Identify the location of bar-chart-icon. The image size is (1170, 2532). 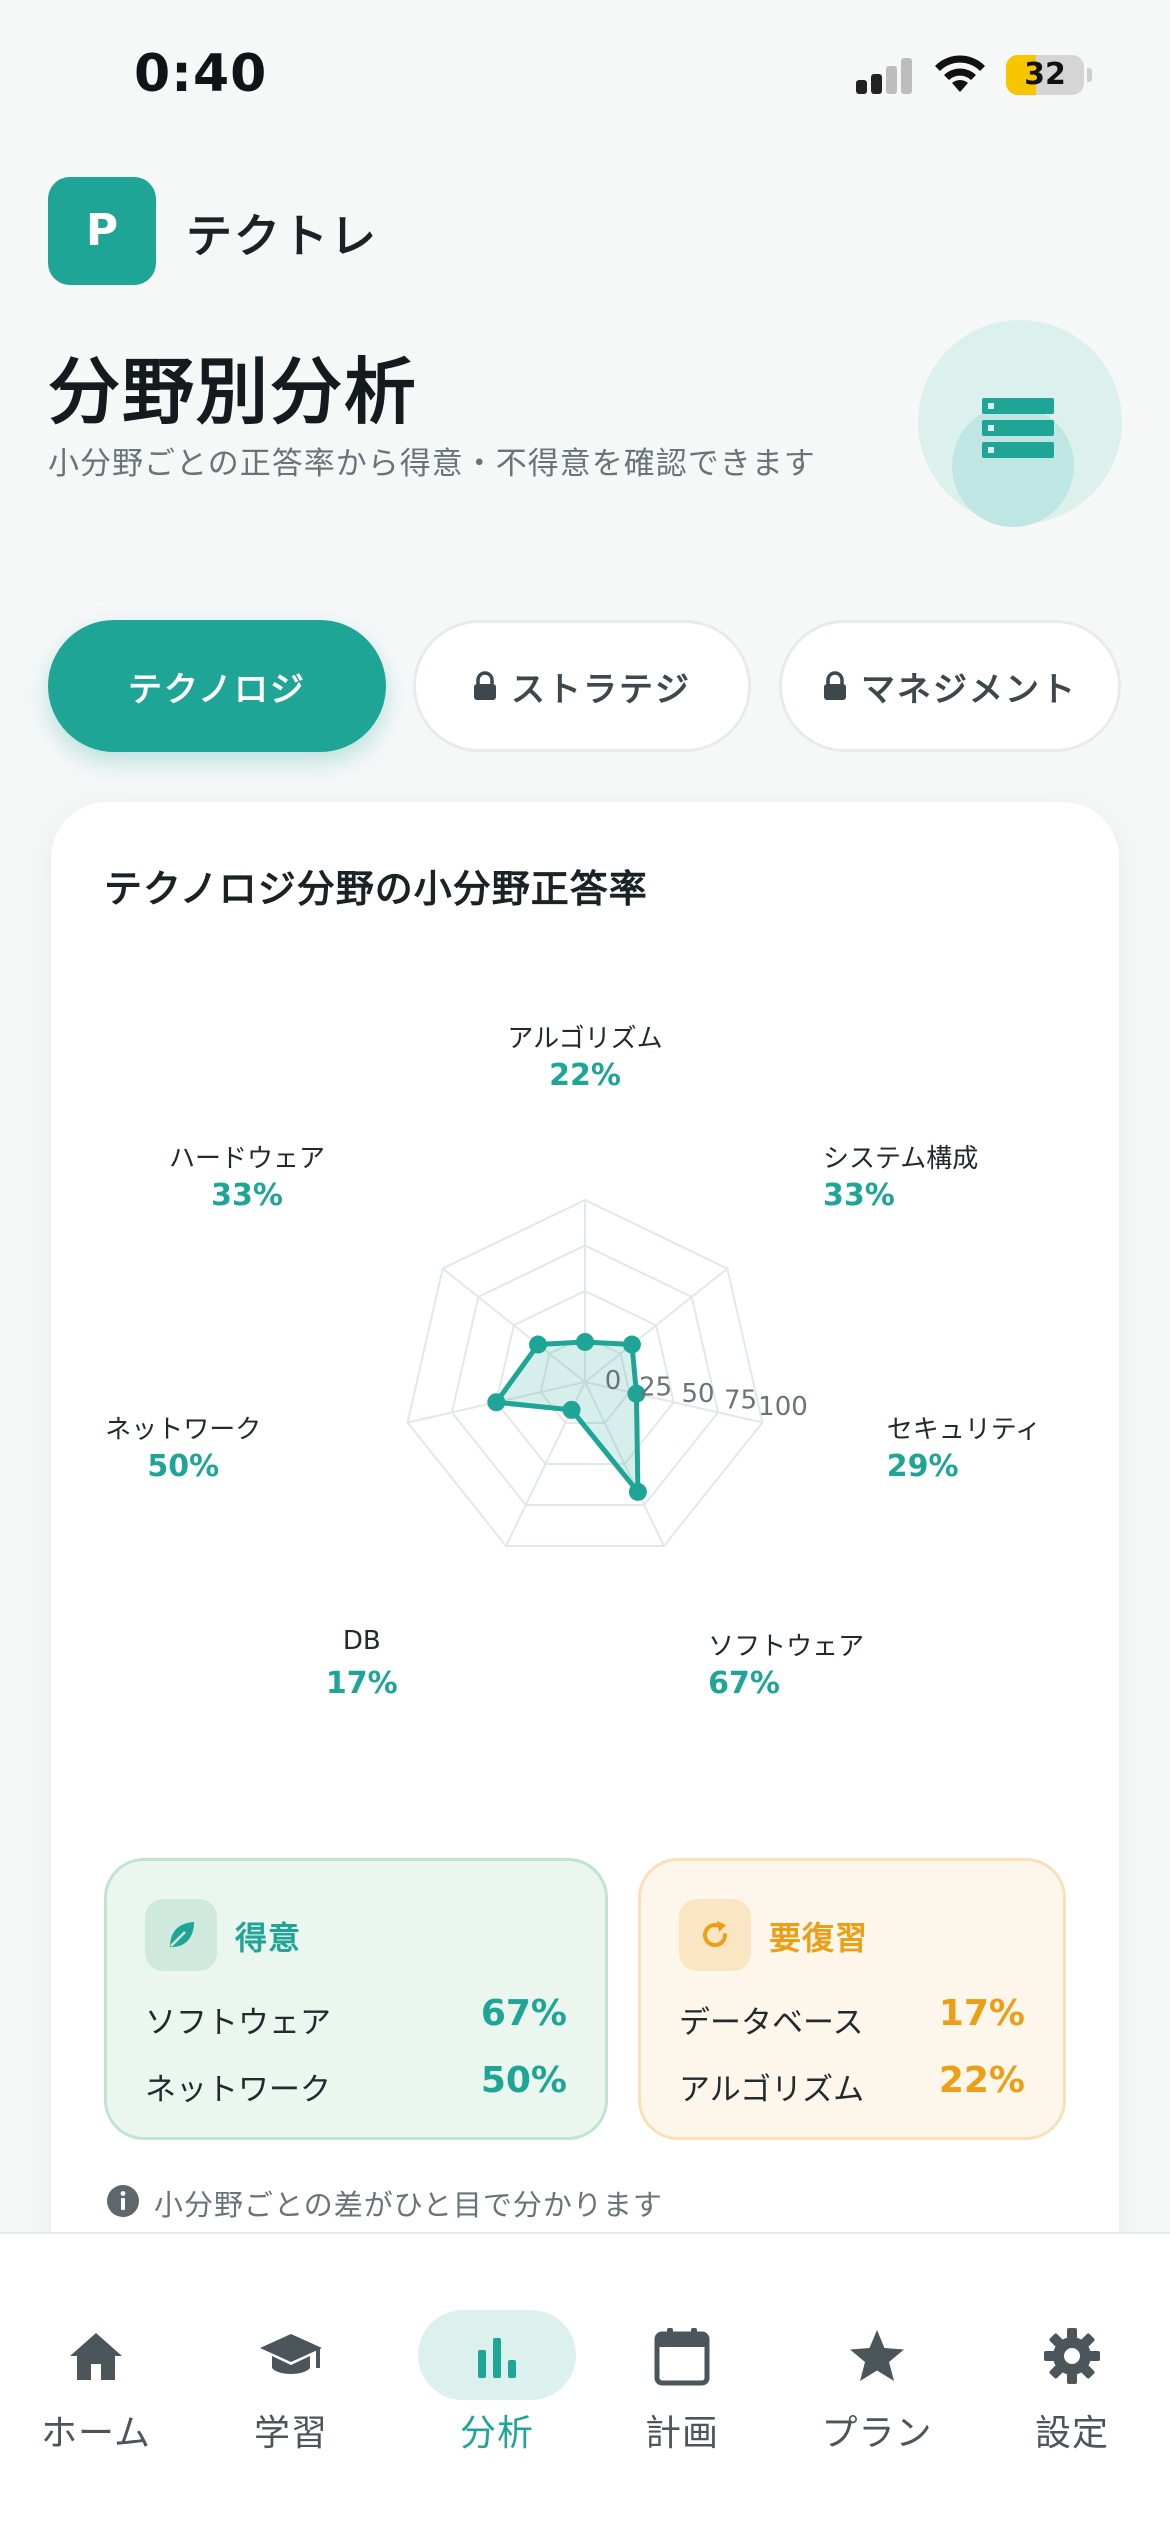
(497, 2356).